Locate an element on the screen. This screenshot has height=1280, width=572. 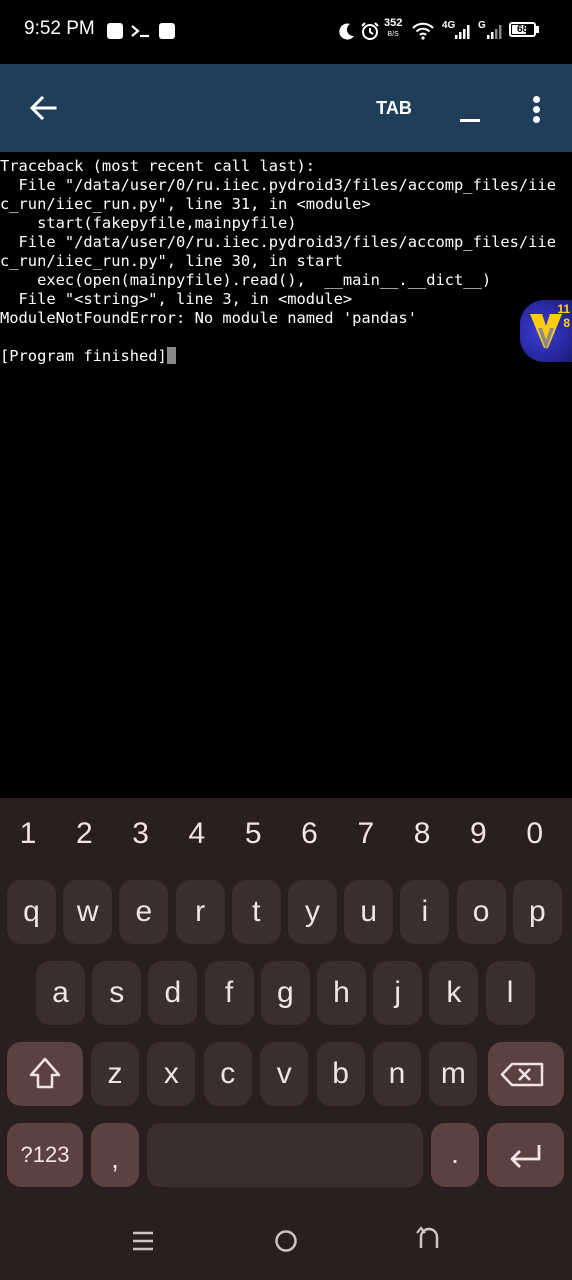
backspace-key is located at coordinates (526, 1074).